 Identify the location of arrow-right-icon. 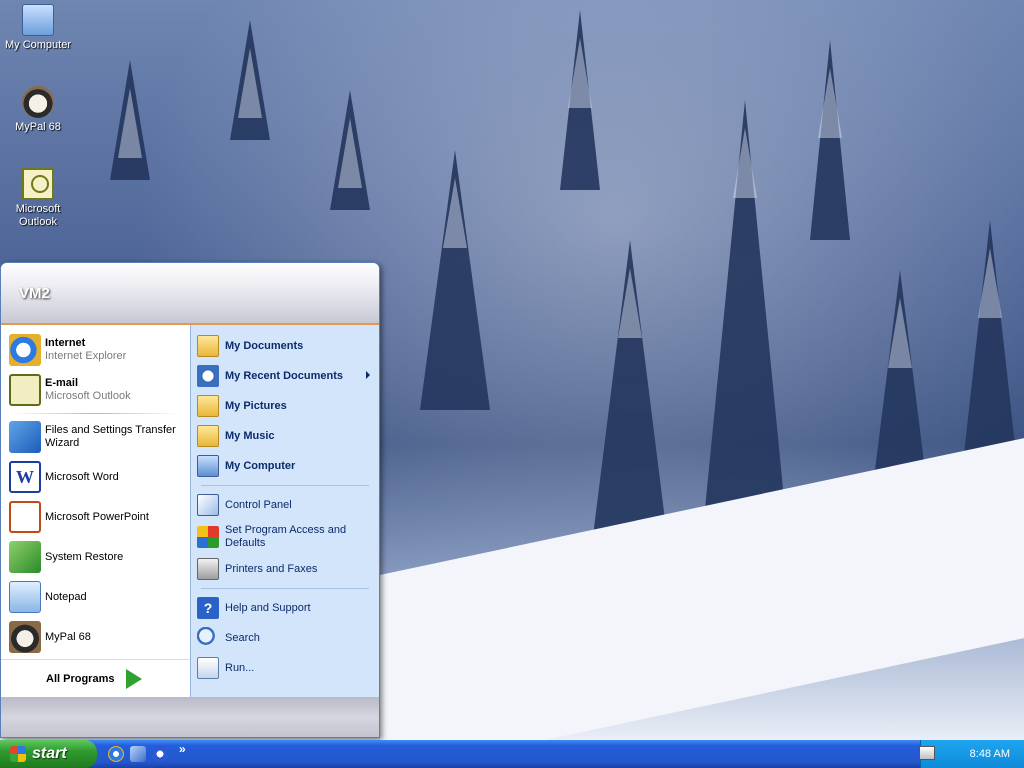
(134, 678).